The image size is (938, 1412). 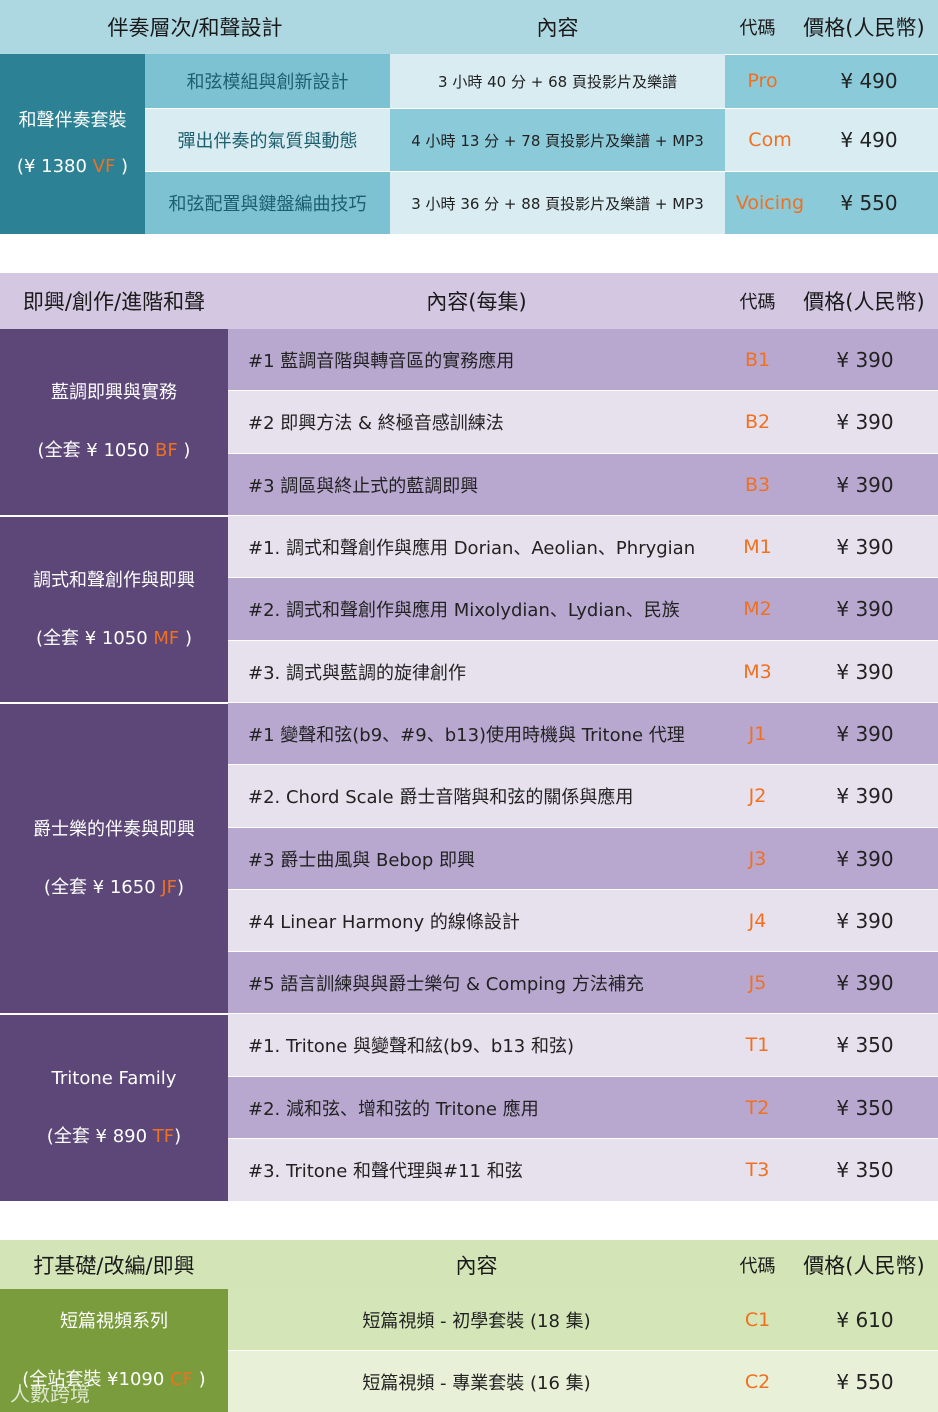 I want to click on course-code: J5, so click(x=757, y=982).